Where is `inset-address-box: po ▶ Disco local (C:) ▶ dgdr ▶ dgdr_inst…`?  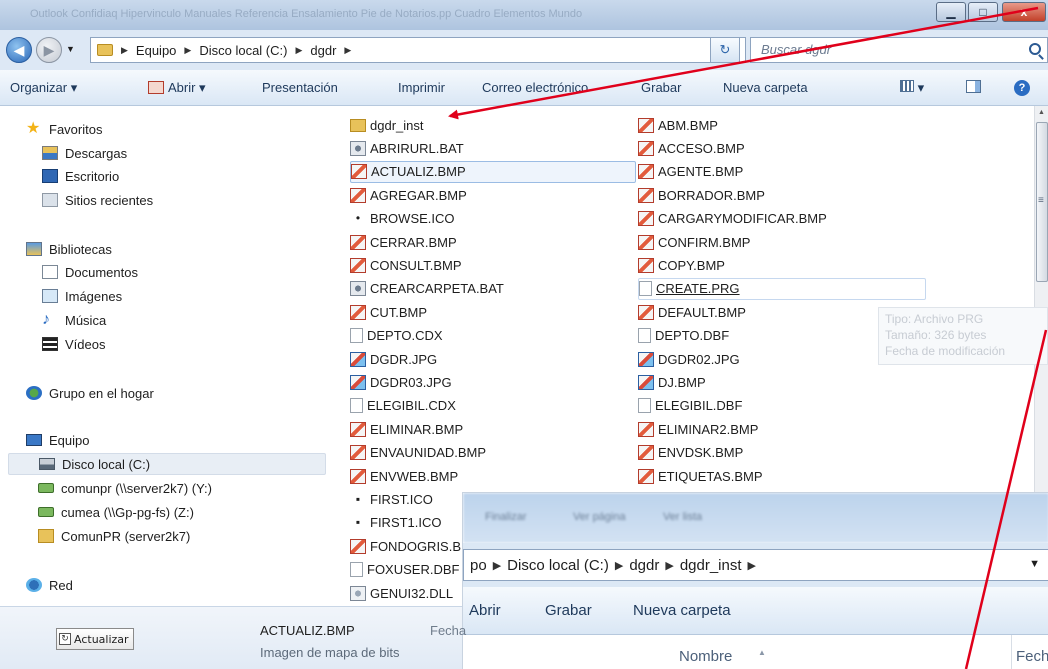 inset-address-box: po ▶ Disco local (C:) ▶ dgdr ▶ dgdr_inst… is located at coordinates (755, 565).